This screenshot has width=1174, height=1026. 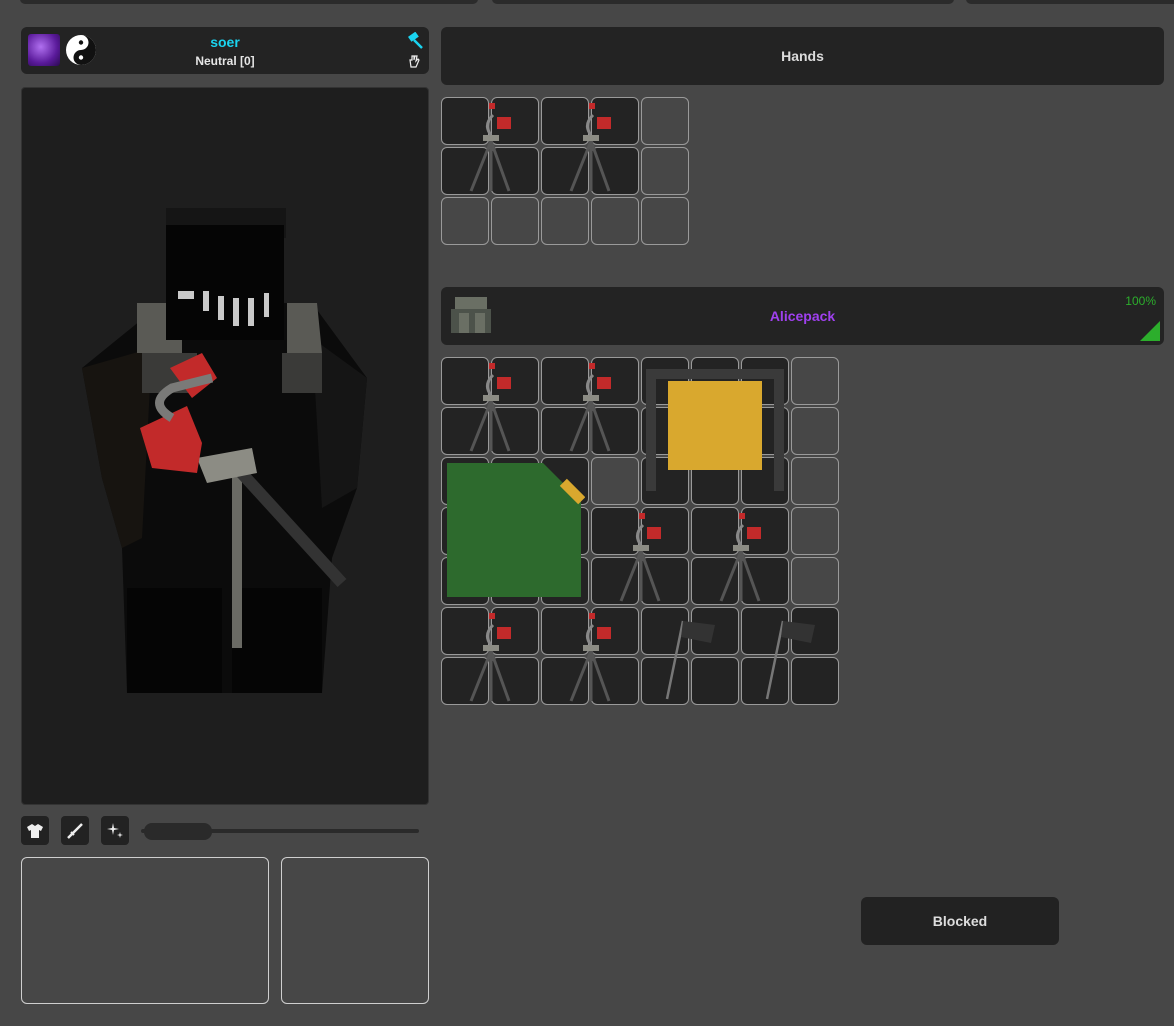 What do you see at coordinates (723, 2) in the screenshot?
I see `top-tab-middle` at bounding box center [723, 2].